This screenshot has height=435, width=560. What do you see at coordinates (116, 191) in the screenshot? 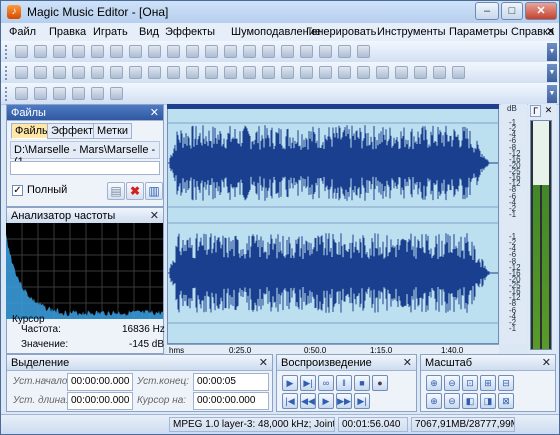
I see `open-folder-button: ▤` at bounding box center [116, 191].